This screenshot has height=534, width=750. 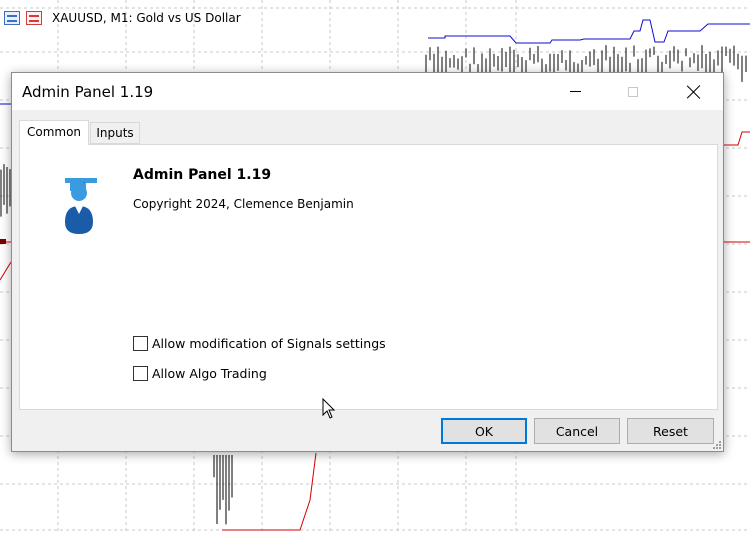 I want to click on allow-algo-option: Allow Algo Trading, so click(x=200, y=373).